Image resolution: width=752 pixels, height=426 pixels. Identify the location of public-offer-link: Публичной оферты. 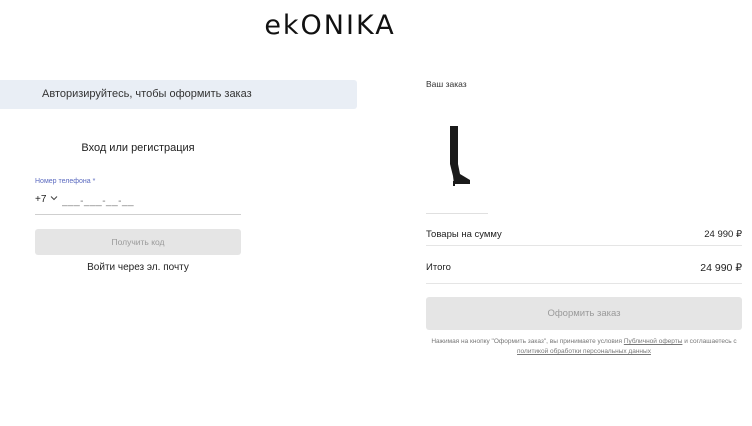
(653, 341).